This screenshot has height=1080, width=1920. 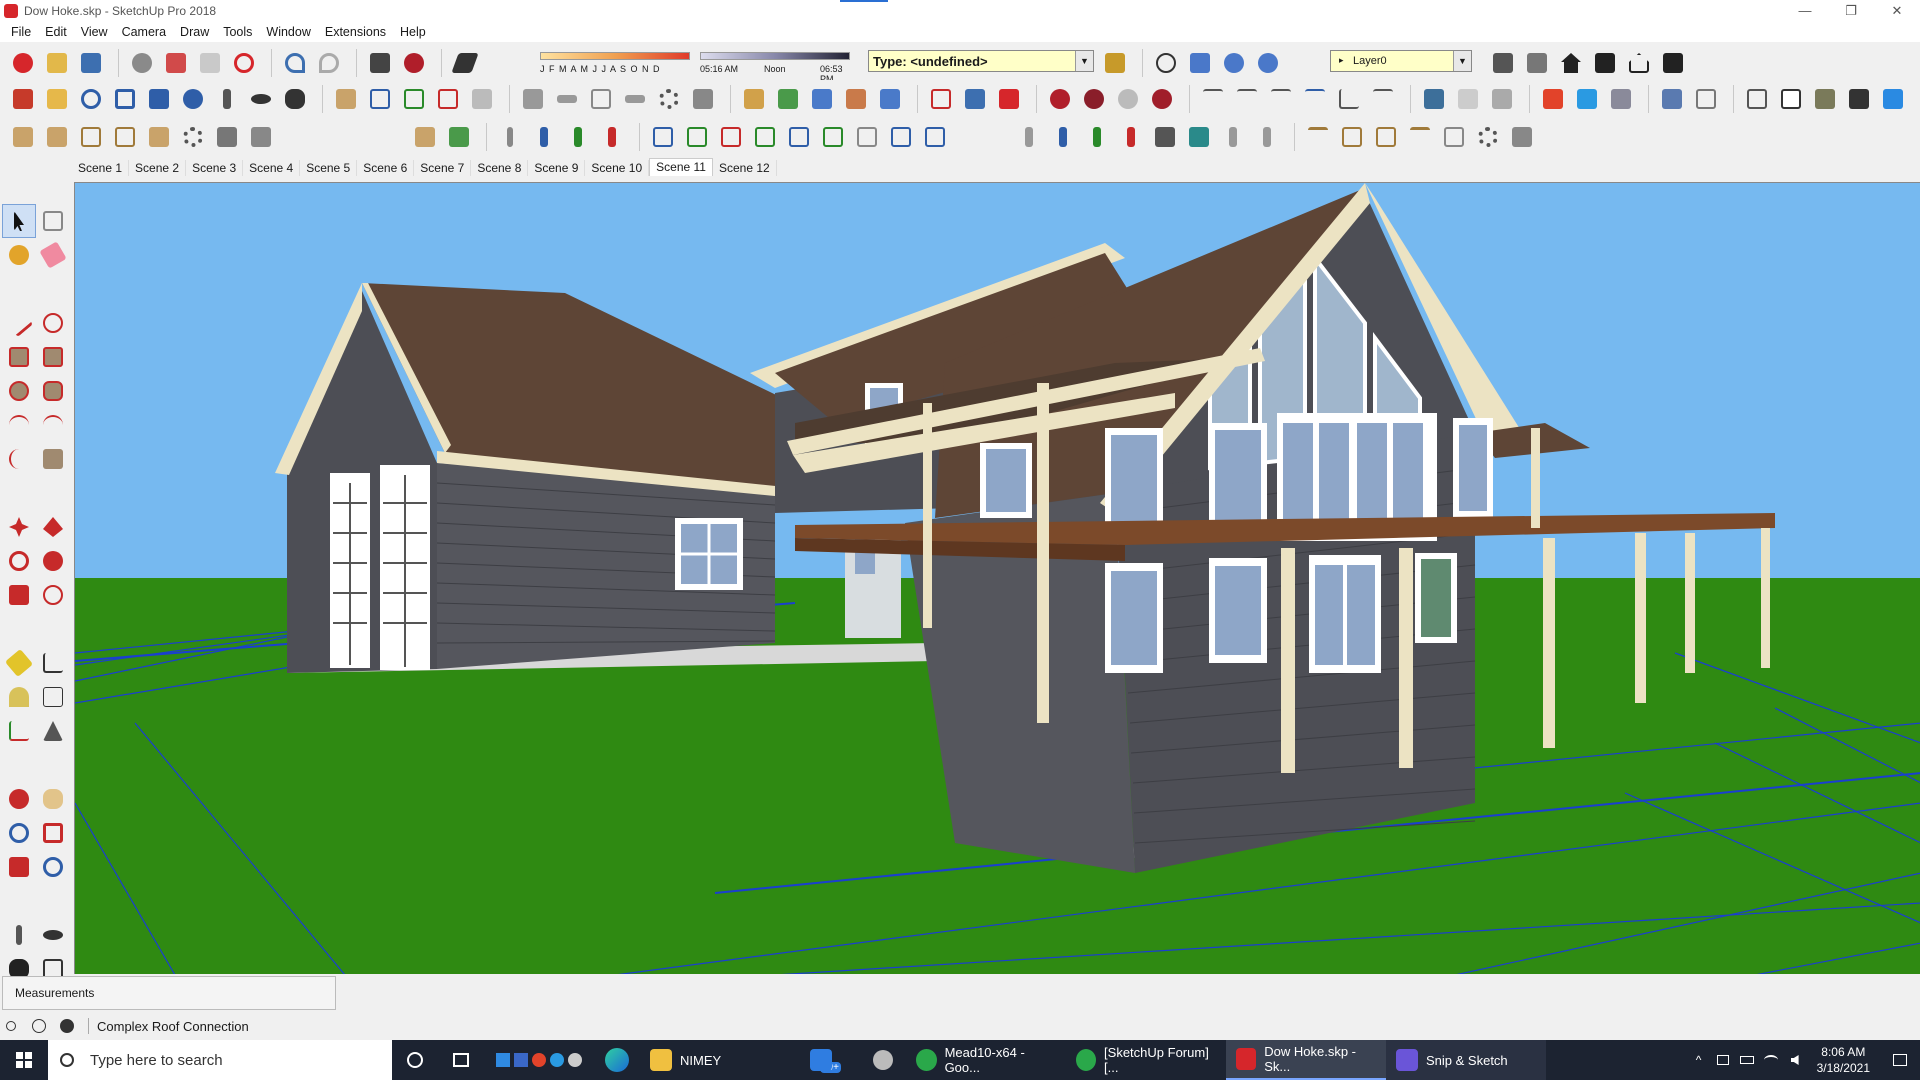 I want to click on rectangle-tool-button, so click(x=19, y=357).